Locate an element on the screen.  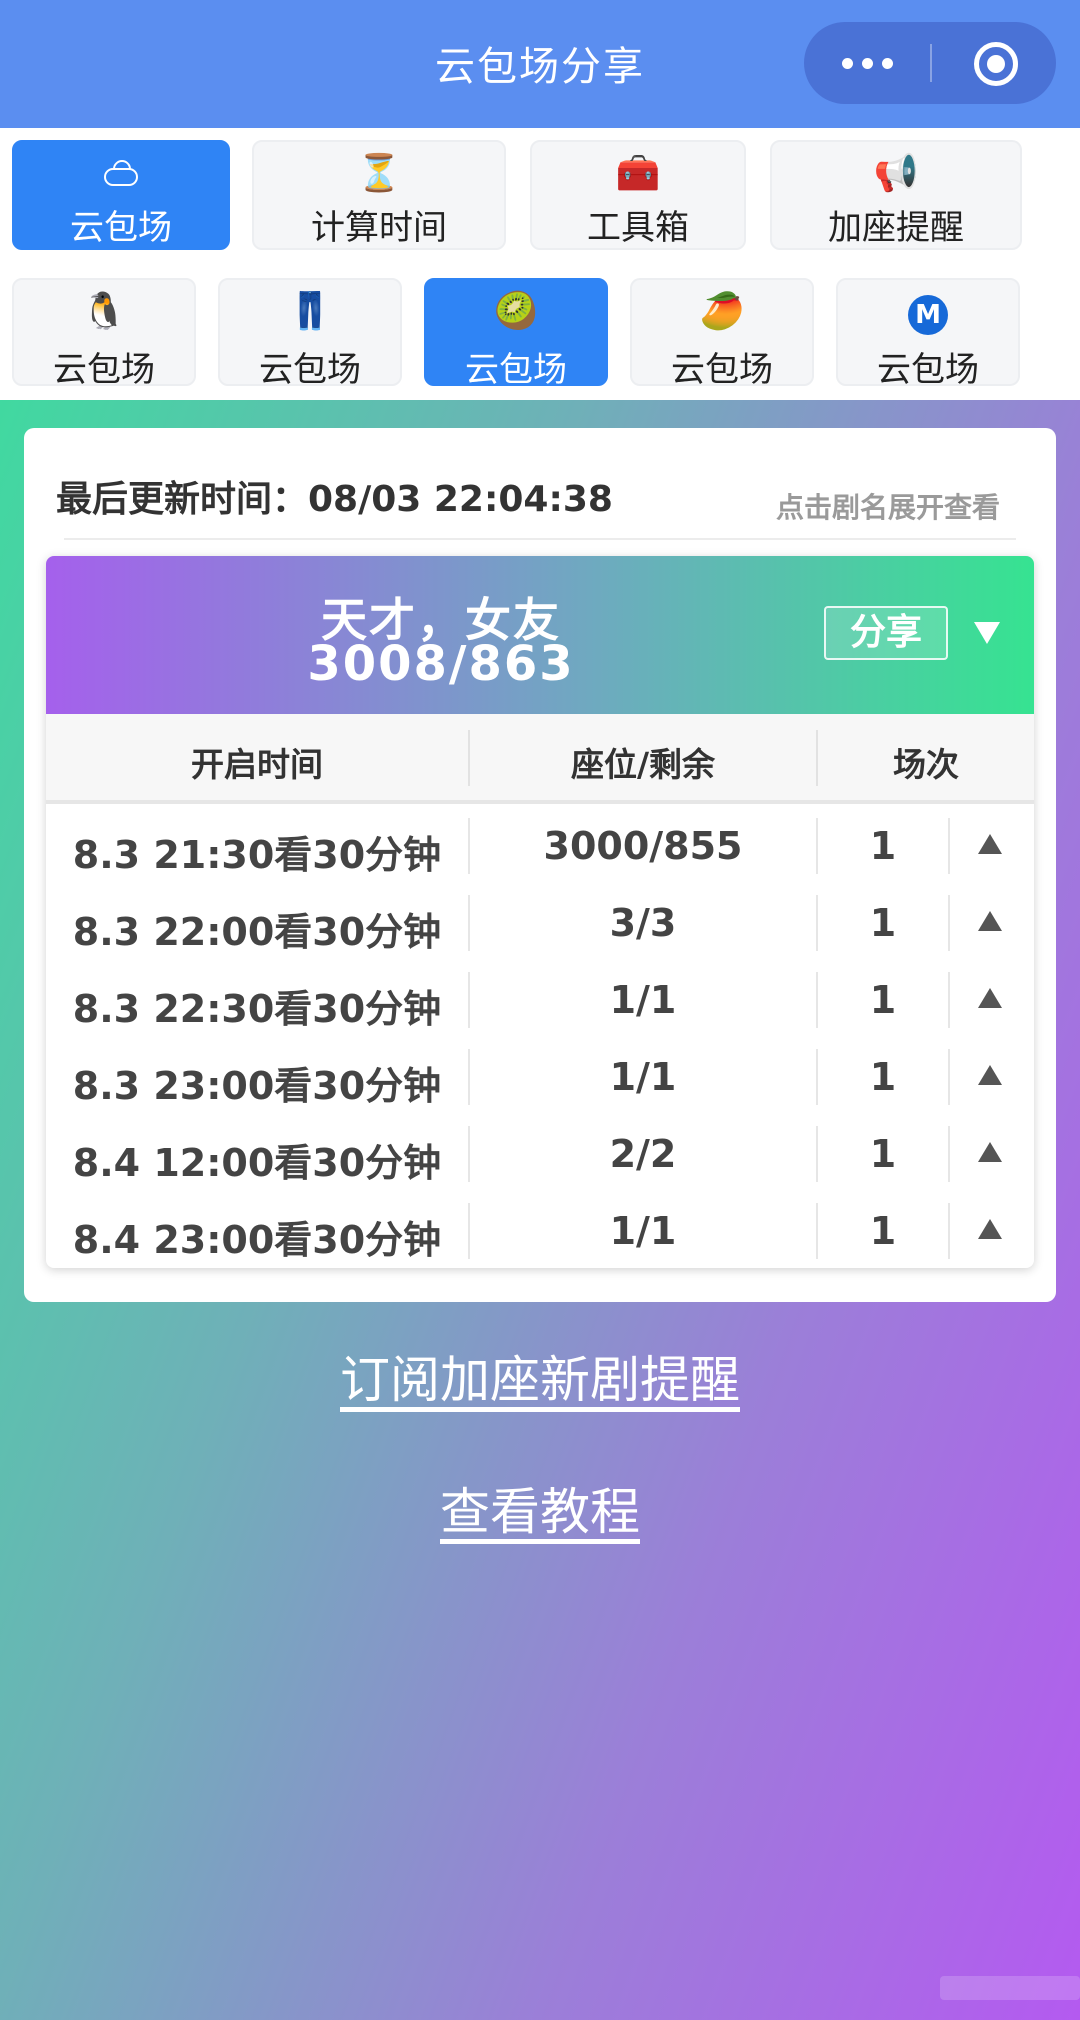
tab-calc-time: ⏳ 计算时间 is located at coordinates (379, 195).